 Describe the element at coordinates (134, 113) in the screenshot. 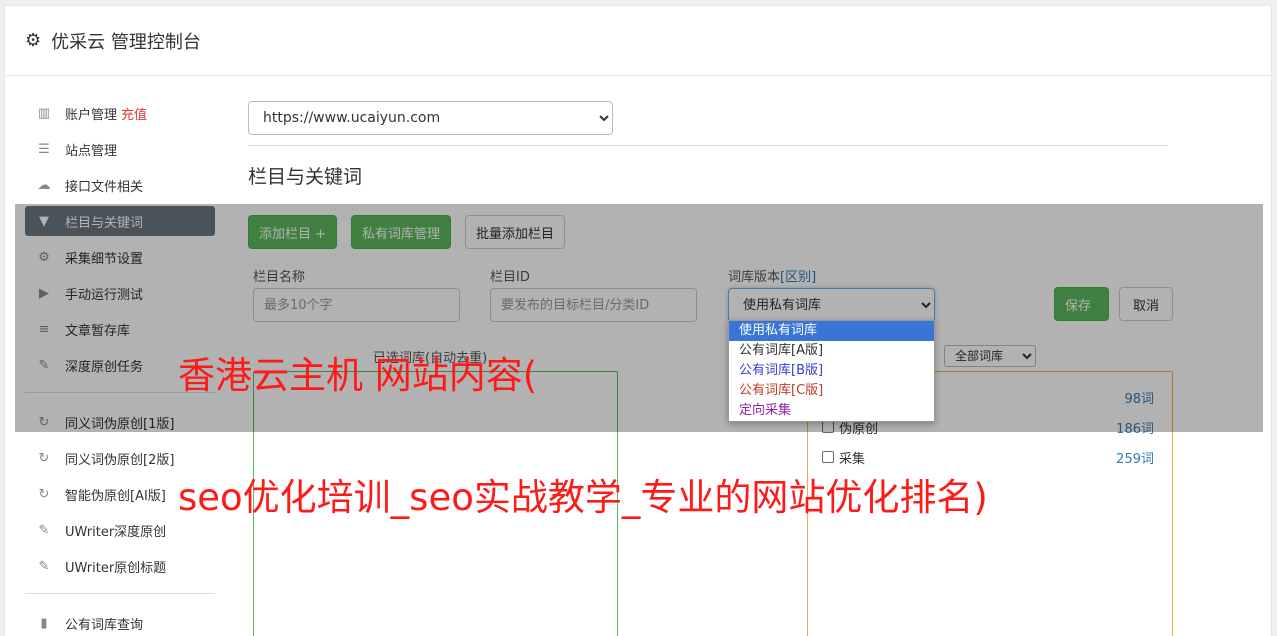

I see `recharge-link: 充值` at that location.